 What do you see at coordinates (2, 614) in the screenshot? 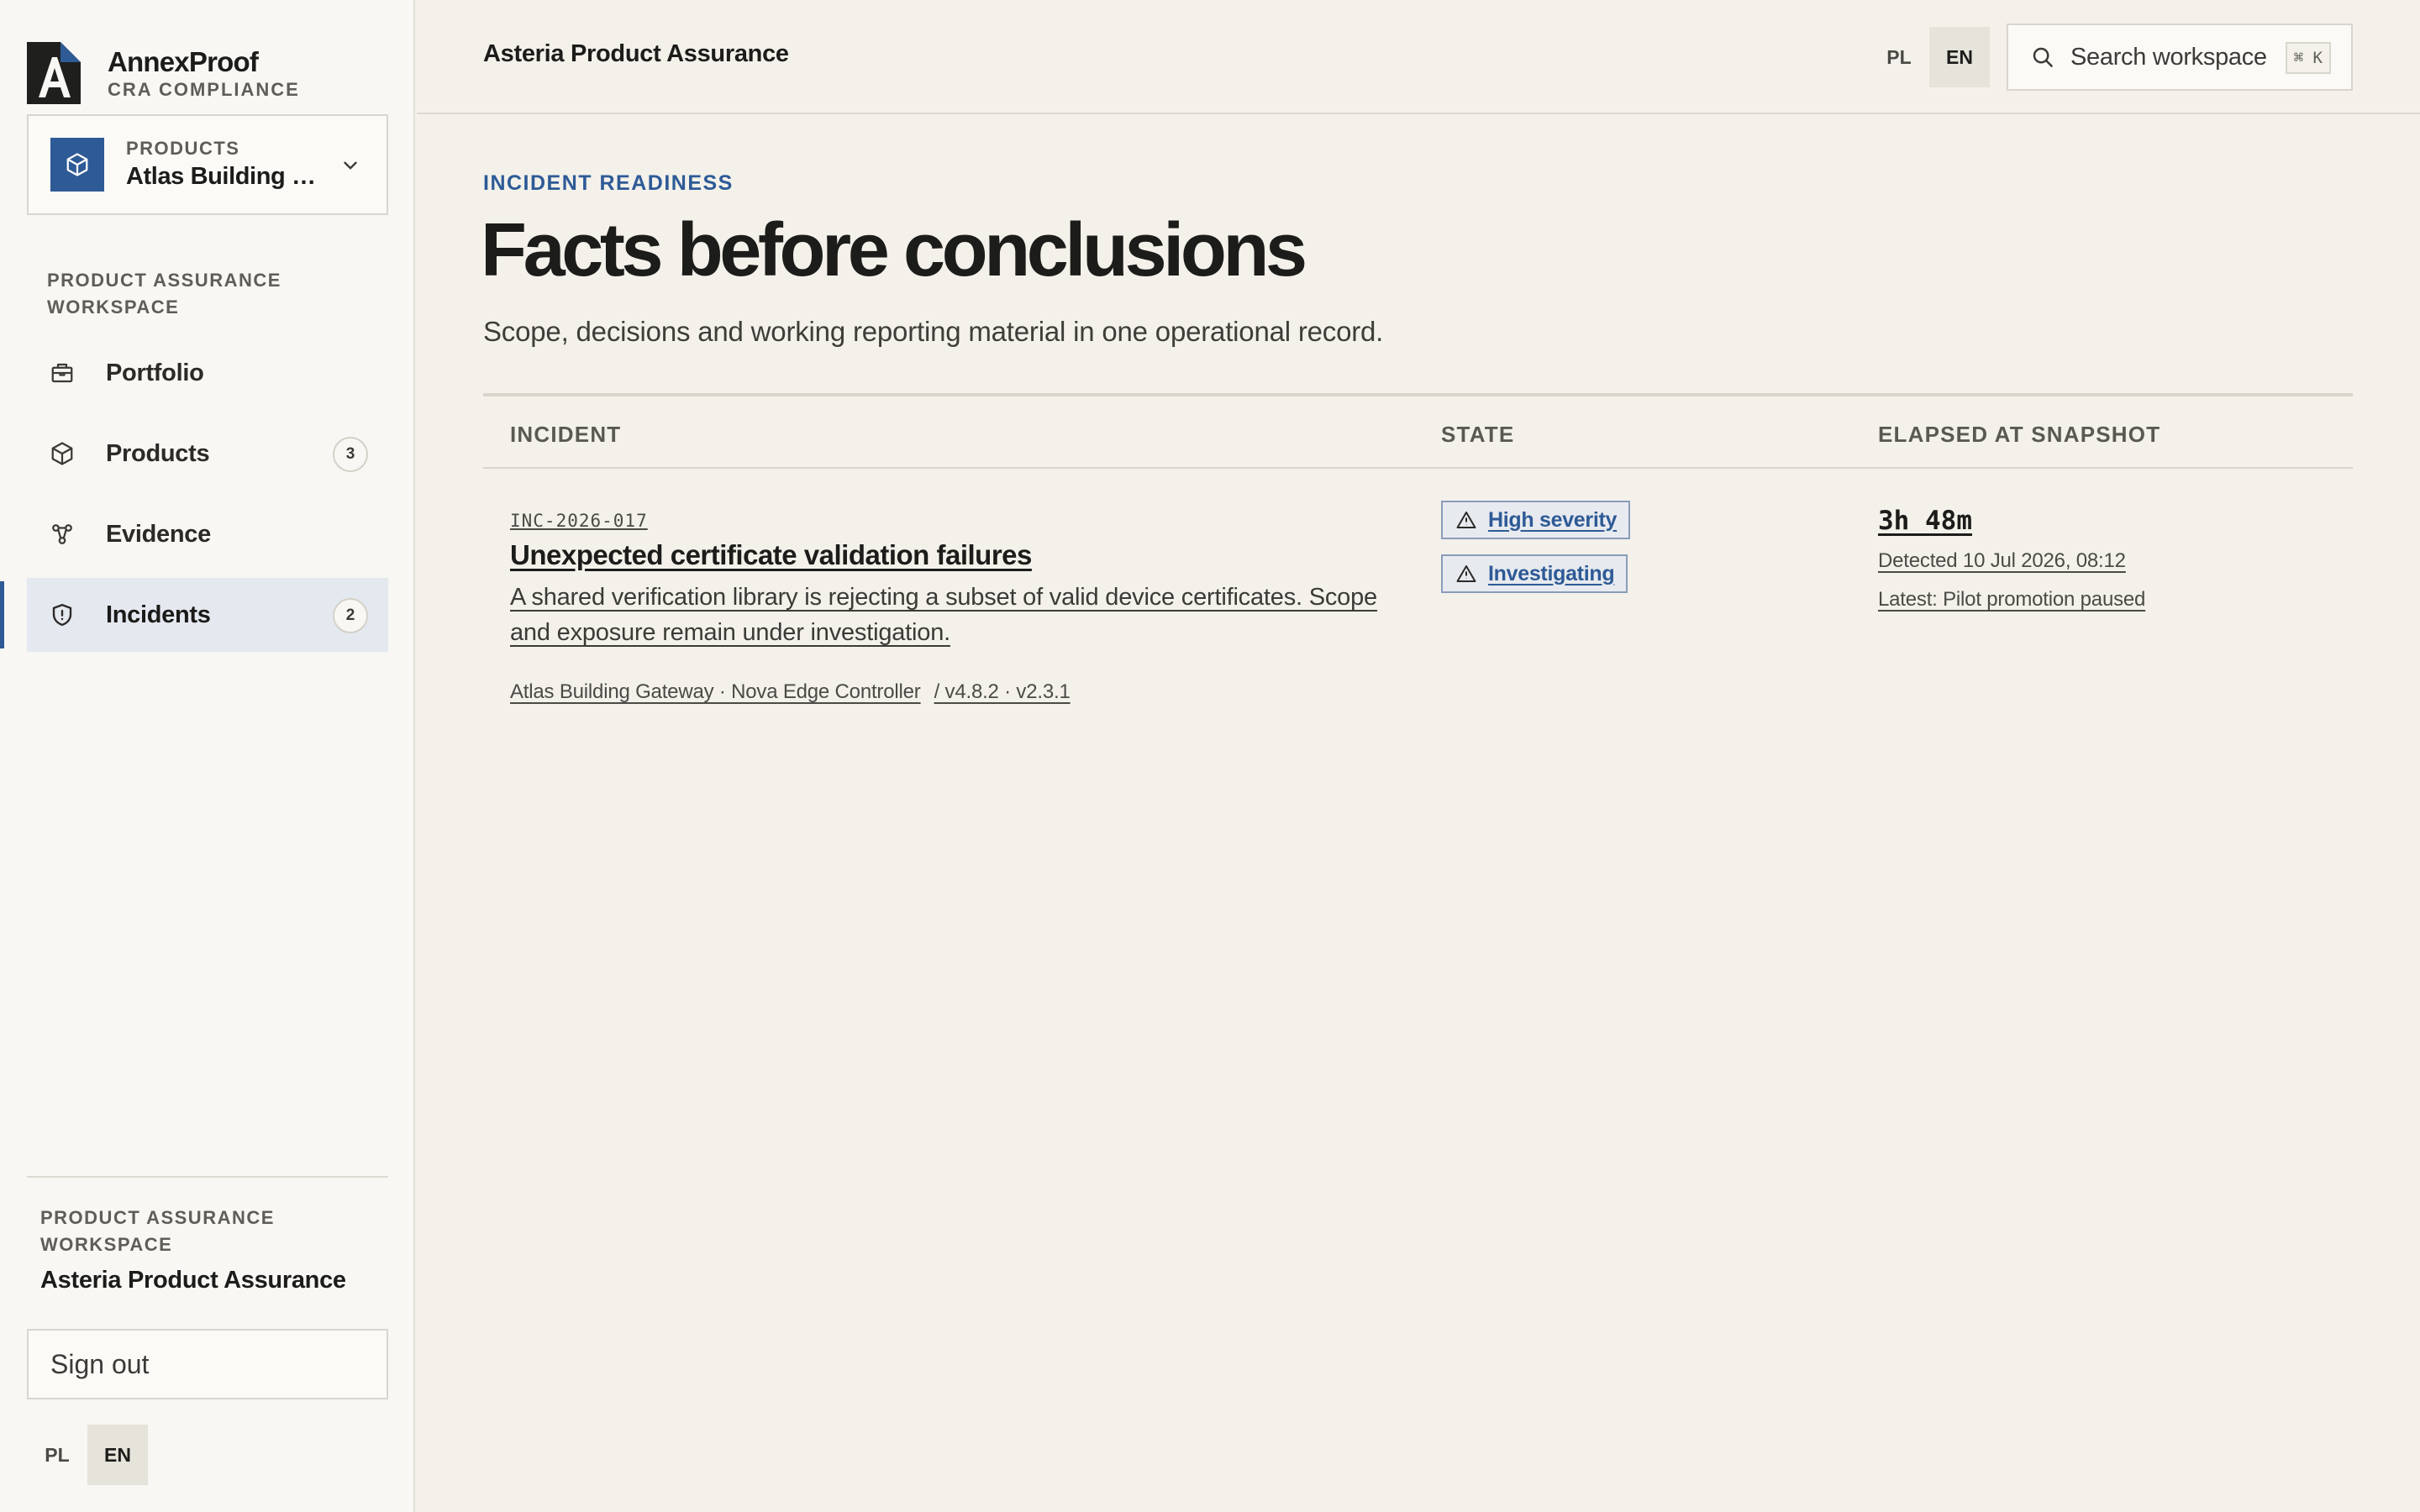
I see `active-indicator` at bounding box center [2, 614].